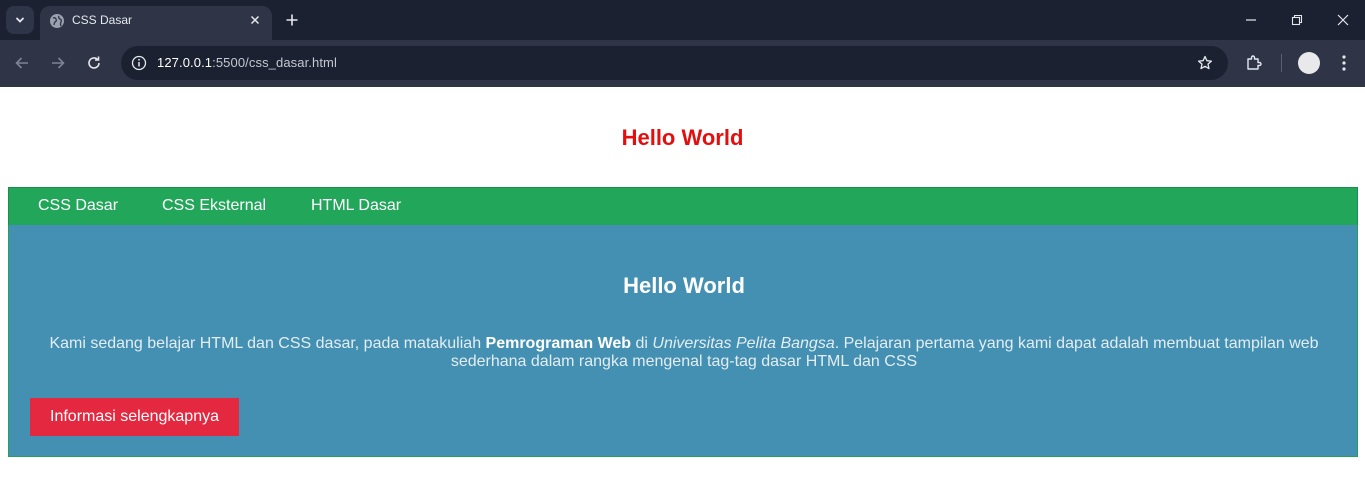  What do you see at coordinates (57, 21) in the screenshot?
I see `globe-icon` at bounding box center [57, 21].